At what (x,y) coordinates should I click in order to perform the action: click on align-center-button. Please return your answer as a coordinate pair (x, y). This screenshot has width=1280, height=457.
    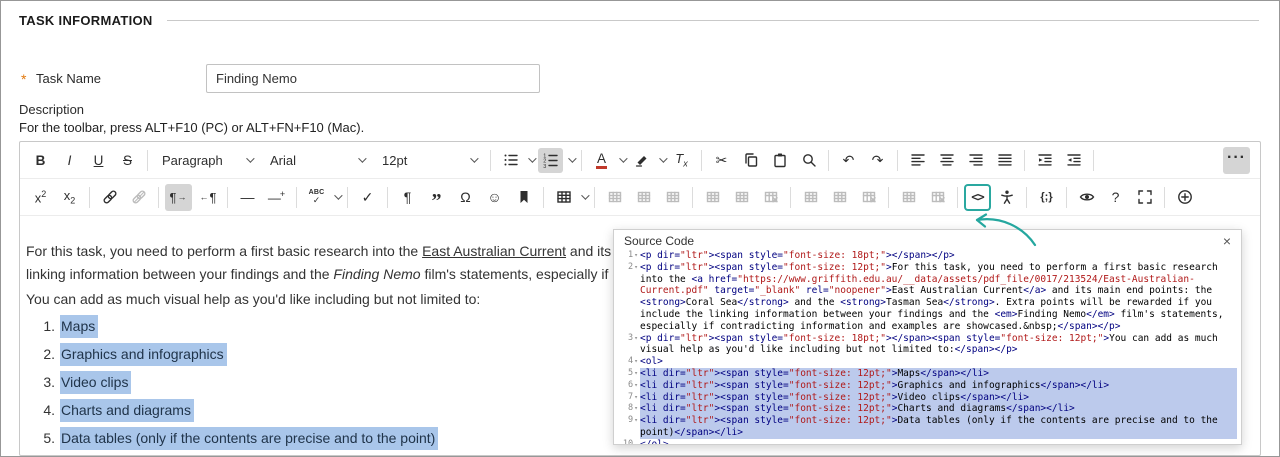
    Looking at the image, I should click on (946, 160).